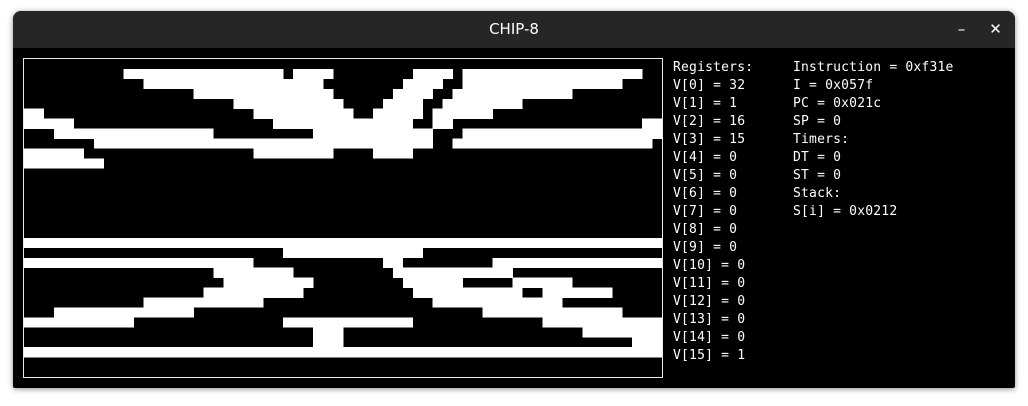 The image size is (1028, 406). I want to click on stack-entry: S[i] = 0x0212, so click(845, 211).